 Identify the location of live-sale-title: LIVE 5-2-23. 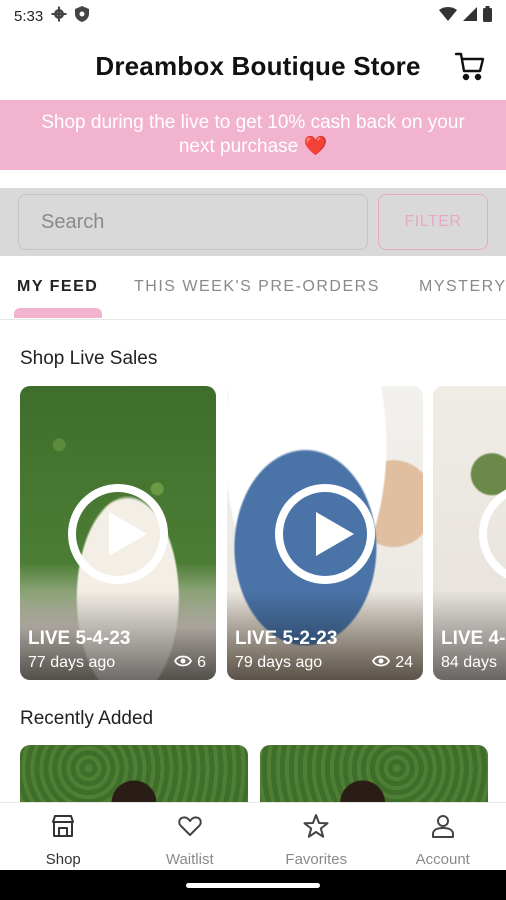
(286, 638).